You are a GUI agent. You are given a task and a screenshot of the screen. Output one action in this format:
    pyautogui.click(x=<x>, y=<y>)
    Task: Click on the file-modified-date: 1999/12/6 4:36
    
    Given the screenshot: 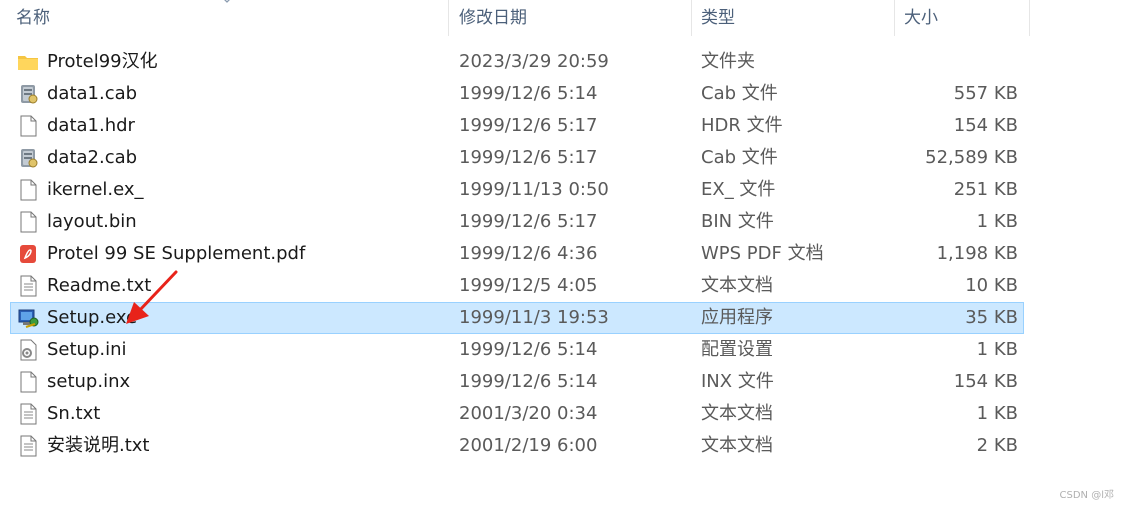 What is the action you would take?
    pyautogui.click(x=528, y=253)
    